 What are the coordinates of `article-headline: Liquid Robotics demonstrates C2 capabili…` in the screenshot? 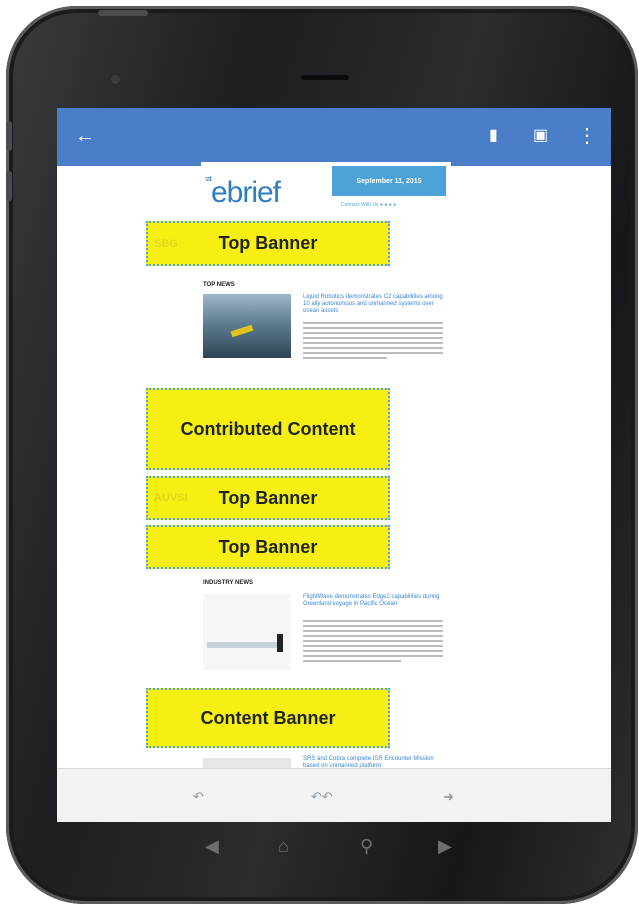 It's located at (373, 304).